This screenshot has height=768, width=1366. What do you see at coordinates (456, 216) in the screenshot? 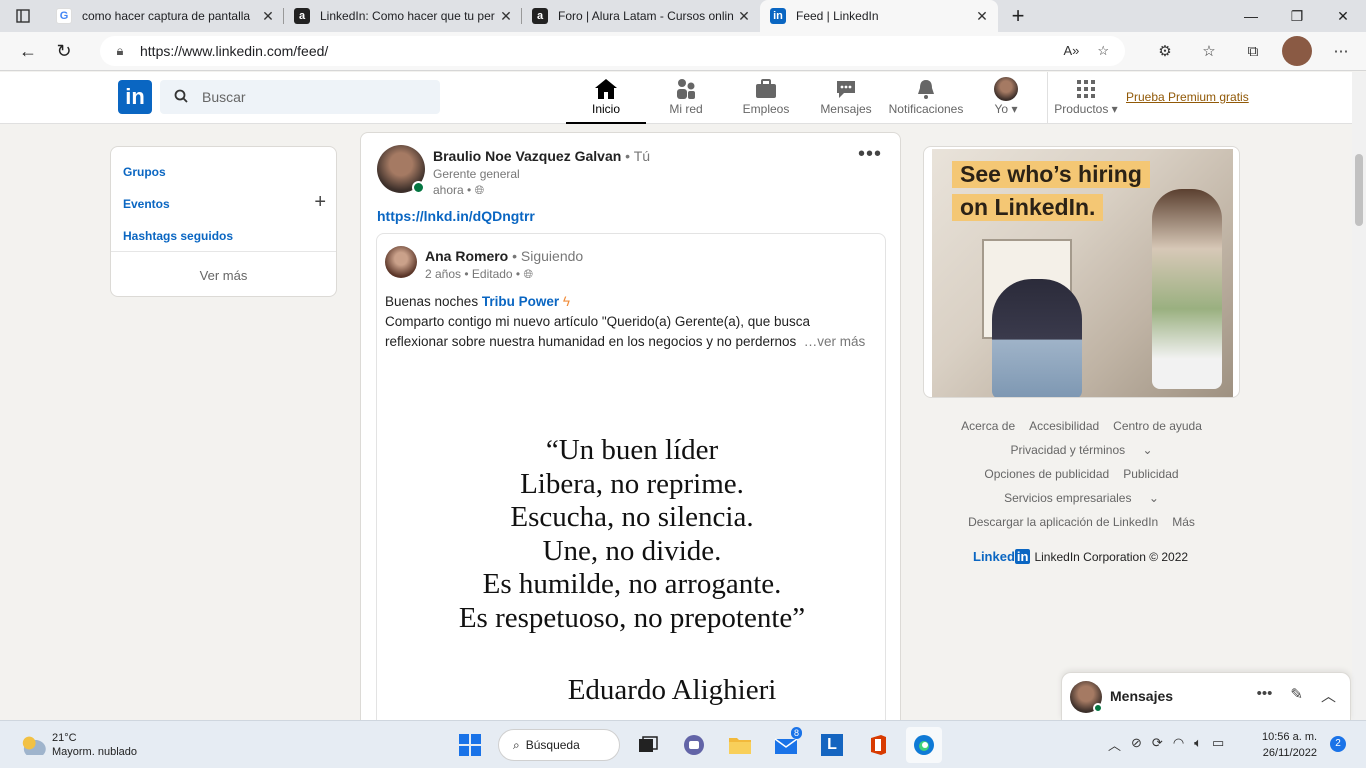
I see `post-link: https://lnkd.in/dQDngtrr` at bounding box center [456, 216].